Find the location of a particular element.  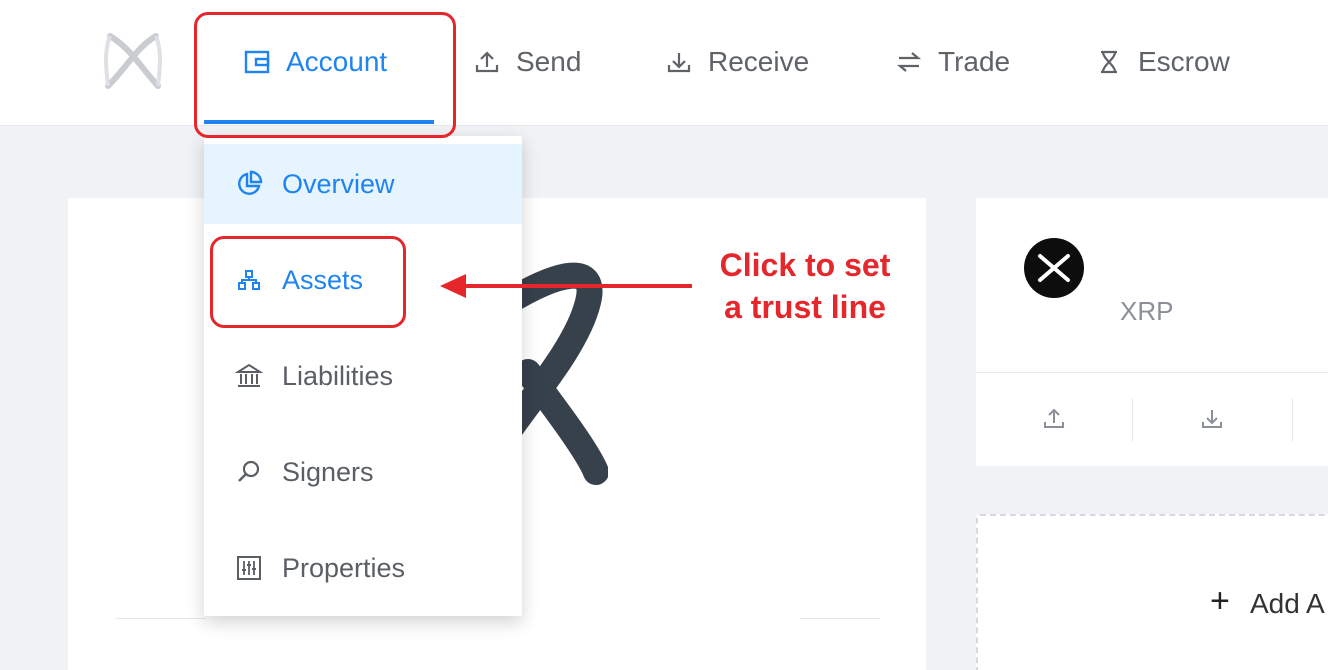

receive-asset-button is located at coordinates (1212, 418).